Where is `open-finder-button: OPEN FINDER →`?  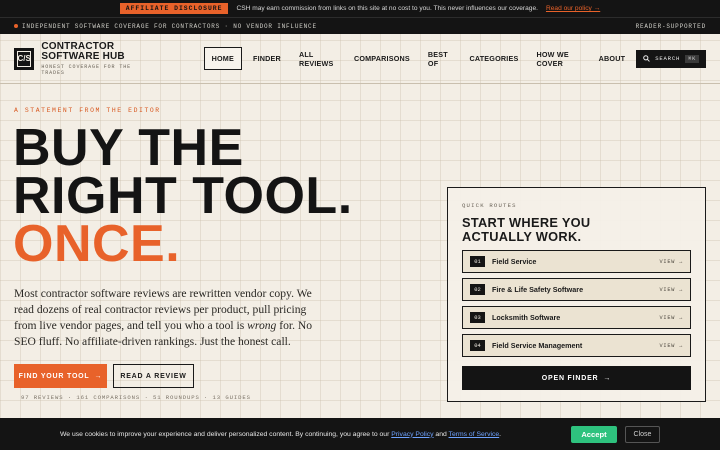
open-finder-button: OPEN FINDER → is located at coordinates (576, 378).